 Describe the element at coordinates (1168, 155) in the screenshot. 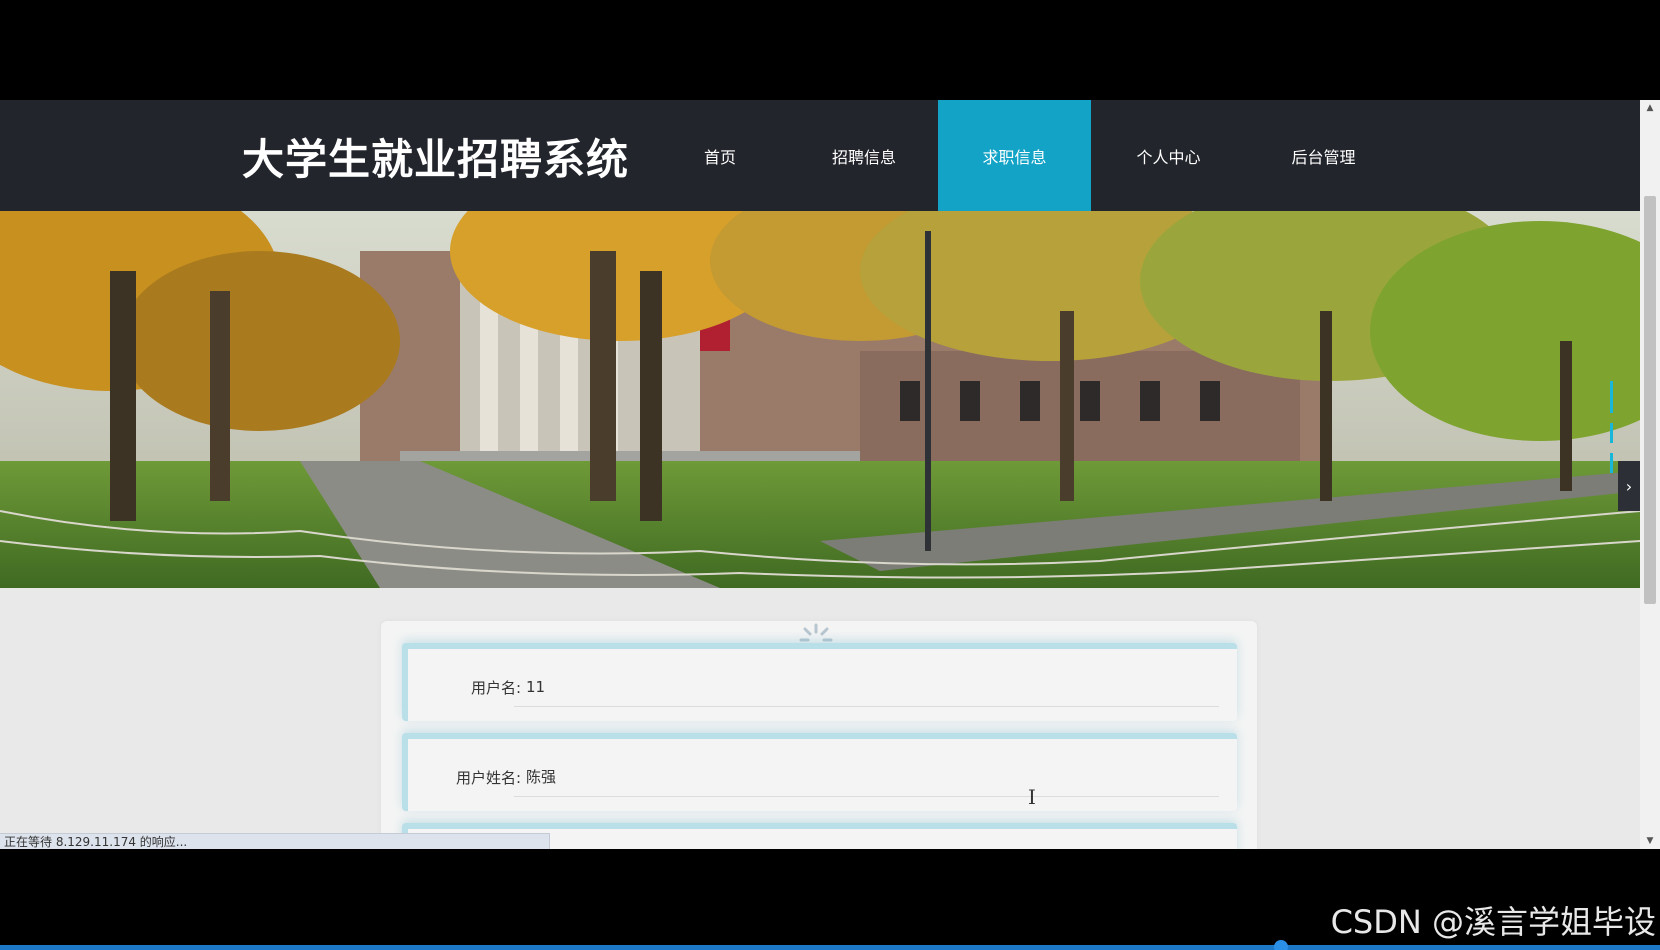

I see `nav-item-personal-center: 个人中心` at that location.